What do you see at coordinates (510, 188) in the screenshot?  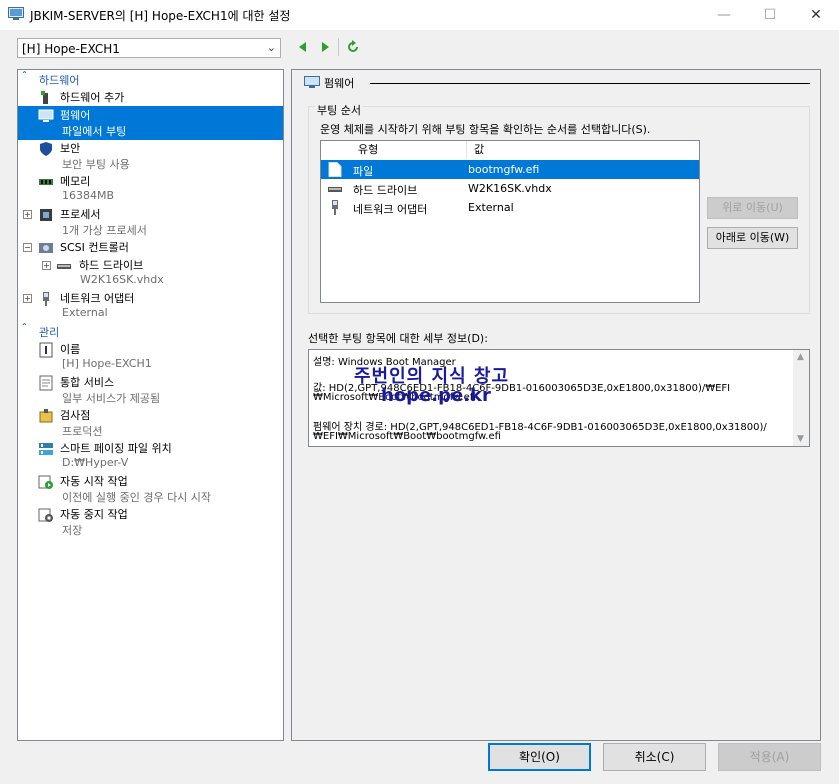 I see `boot-entry-row: 하드 드라이브 W2K16SK.vhdx` at bounding box center [510, 188].